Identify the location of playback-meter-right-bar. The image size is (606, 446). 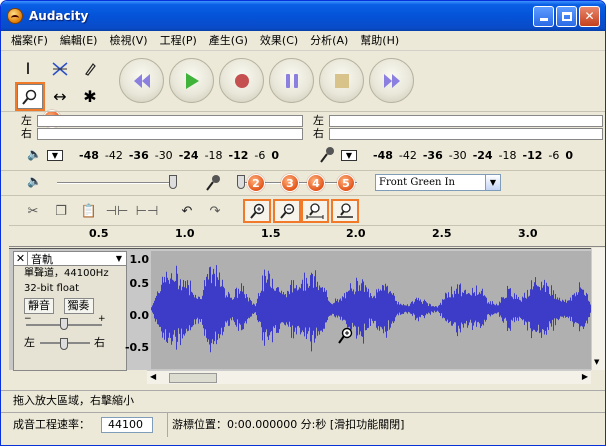
(170, 134).